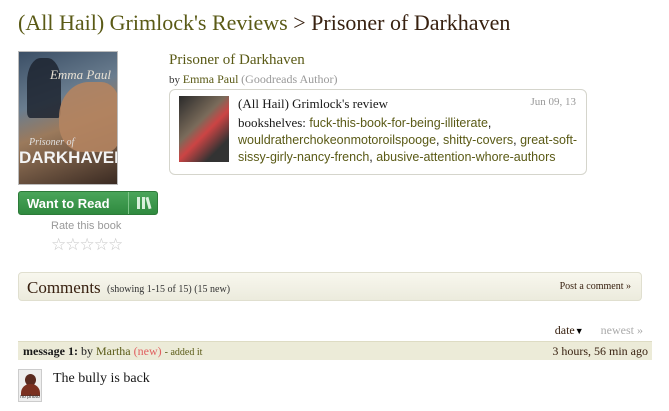  I want to click on sort-arrow-icon: ▼, so click(579, 331).